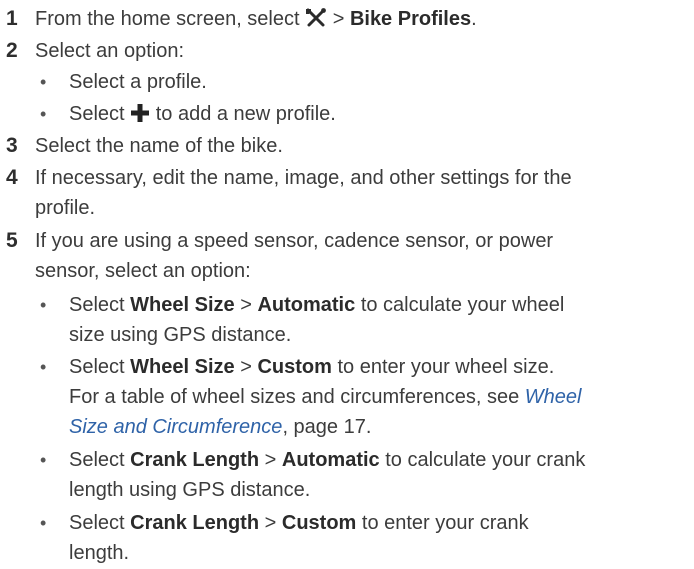 The height and width of the screenshot is (569, 694). Describe the element at coordinates (553, 397) in the screenshot. I see `wheel-size-link: Wheel` at that location.